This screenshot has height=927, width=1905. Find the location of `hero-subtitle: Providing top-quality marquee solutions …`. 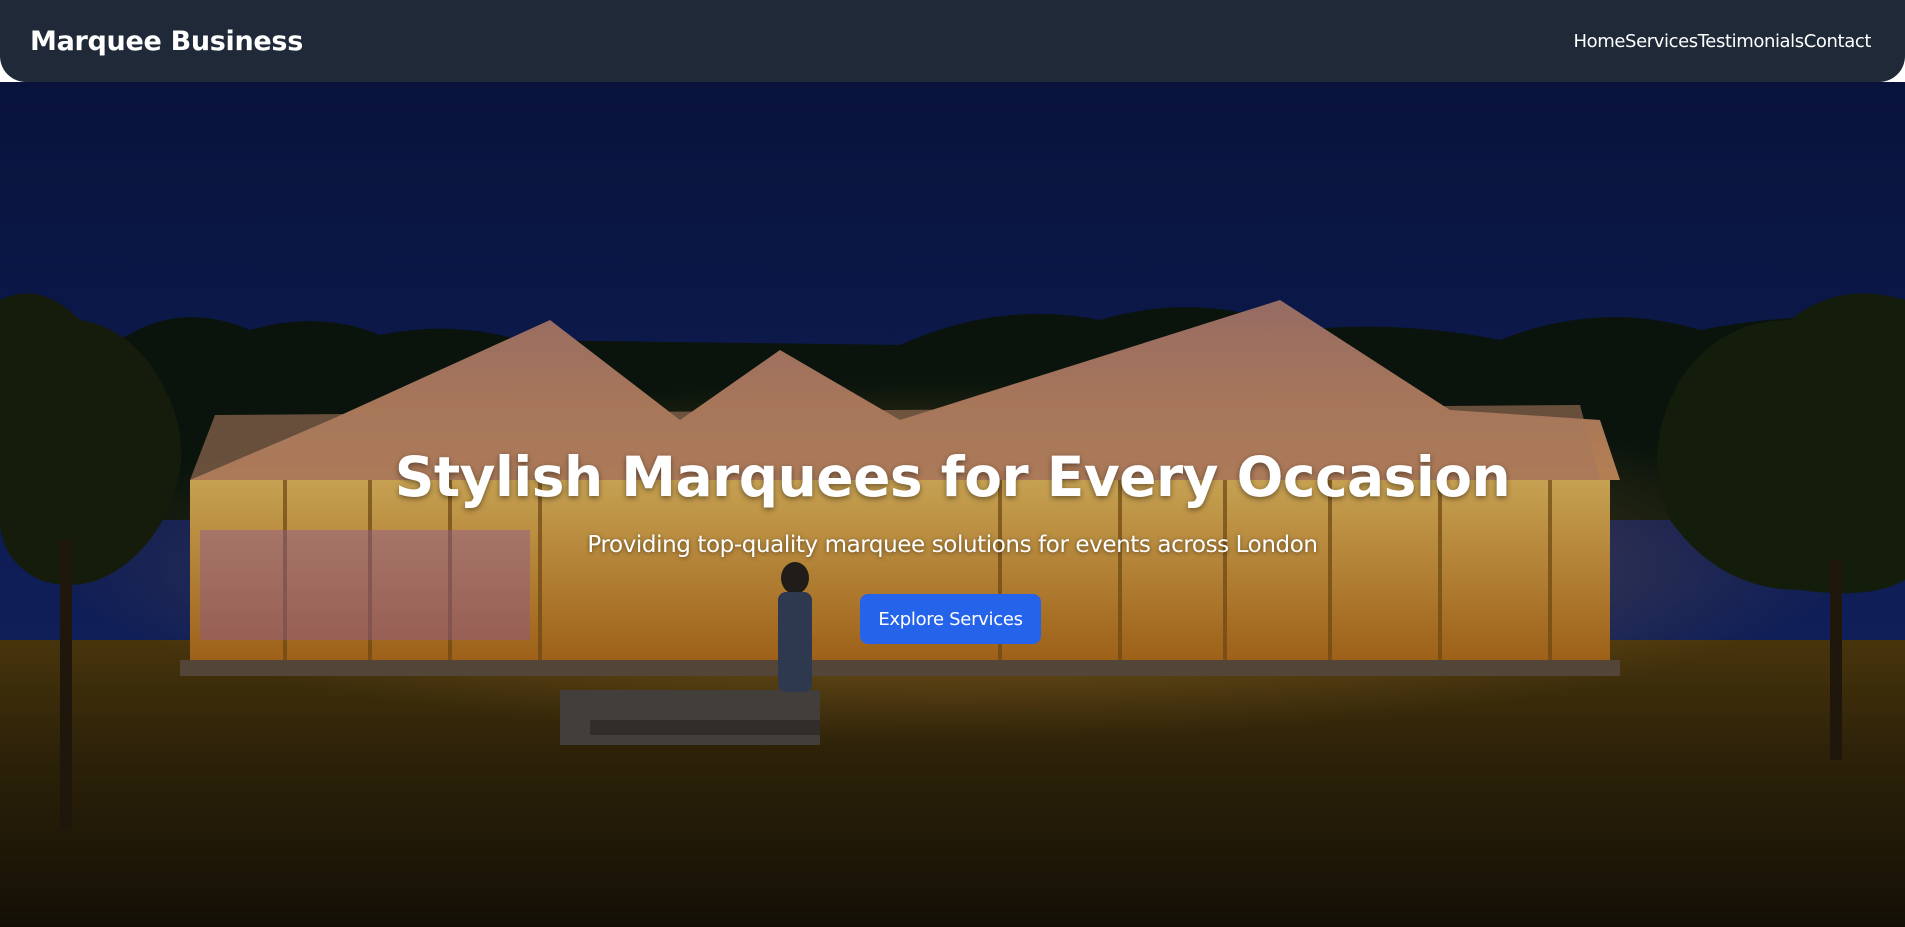

hero-subtitle: Providing top-quality marquee solutions … is located at coordinates (952, 545).